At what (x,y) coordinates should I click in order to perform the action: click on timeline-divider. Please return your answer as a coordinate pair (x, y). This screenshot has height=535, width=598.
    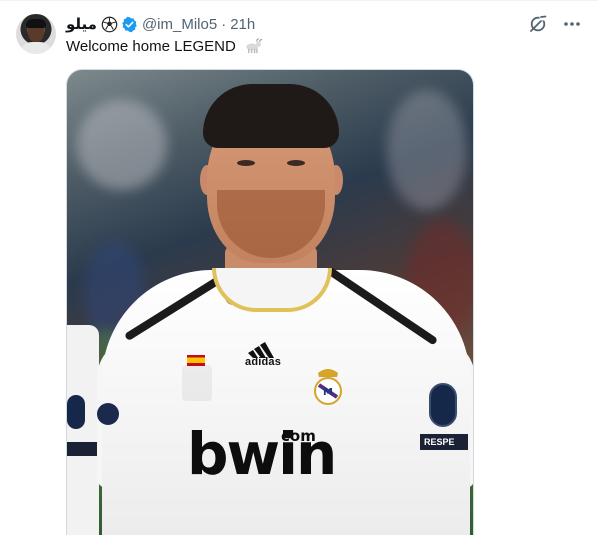
    Looking at the image, I should click on (299, 0).